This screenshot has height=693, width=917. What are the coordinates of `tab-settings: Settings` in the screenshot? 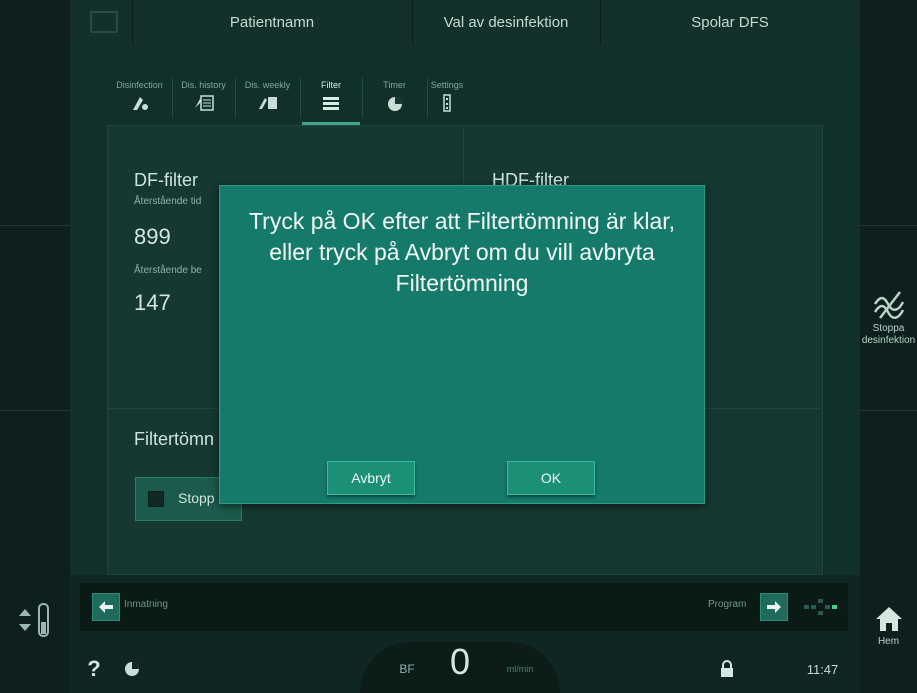 It's located at (447, 101).